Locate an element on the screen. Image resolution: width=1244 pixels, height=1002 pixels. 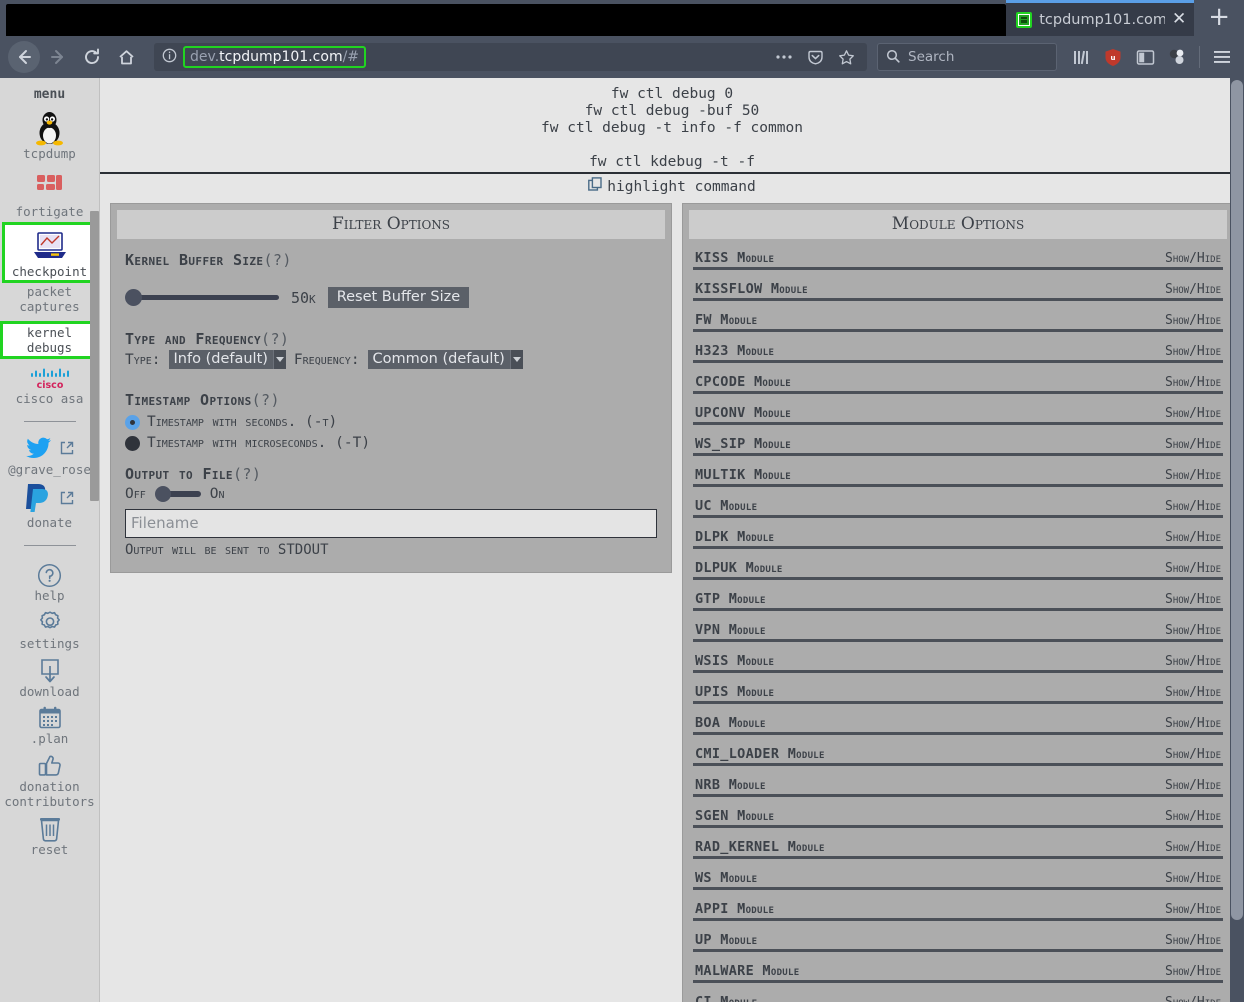
kernel-buffer-help-icon: (?) is located at coordinates (277, 260).